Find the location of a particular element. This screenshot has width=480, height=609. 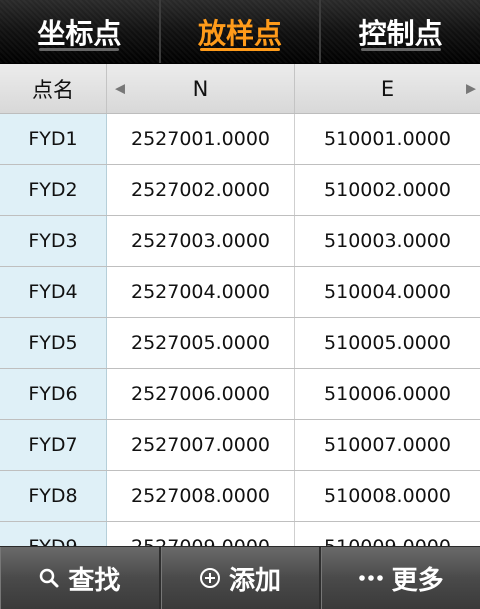

northing-value: 2527003.0000 is located at coordinates (201, 241).